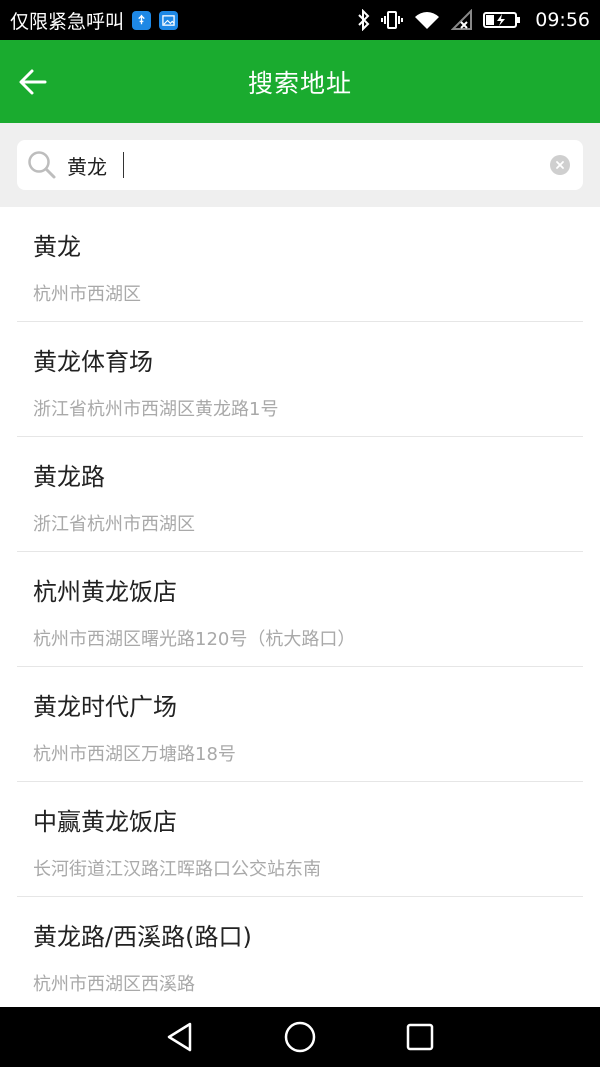 Image resolution: width=600 pixels, height=1067 pixels. Describe the element at coordinates (183, 20) in the screenshot. I see `status-left: 仅限紧急呼叫` at that location.